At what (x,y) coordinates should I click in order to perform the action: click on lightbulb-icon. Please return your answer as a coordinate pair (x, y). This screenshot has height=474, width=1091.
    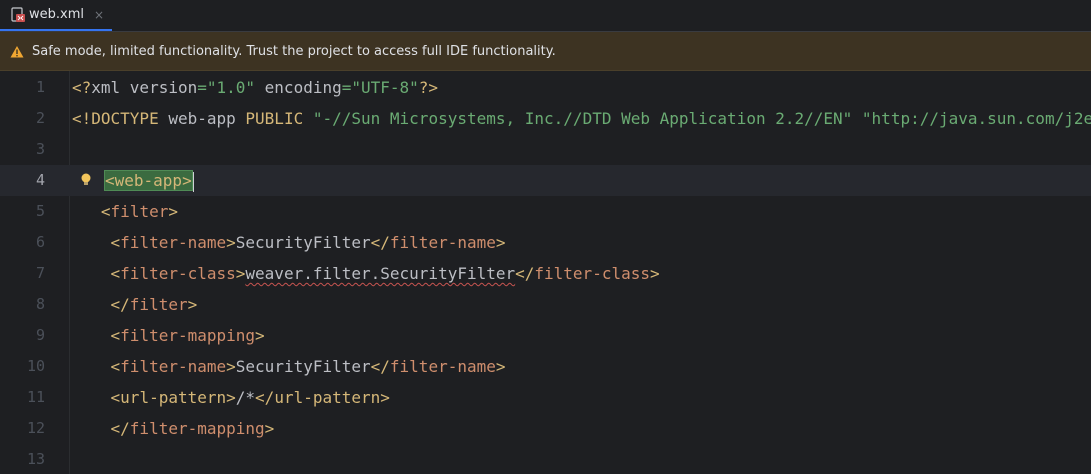
    Looking at the image, I should click on (86, 180).